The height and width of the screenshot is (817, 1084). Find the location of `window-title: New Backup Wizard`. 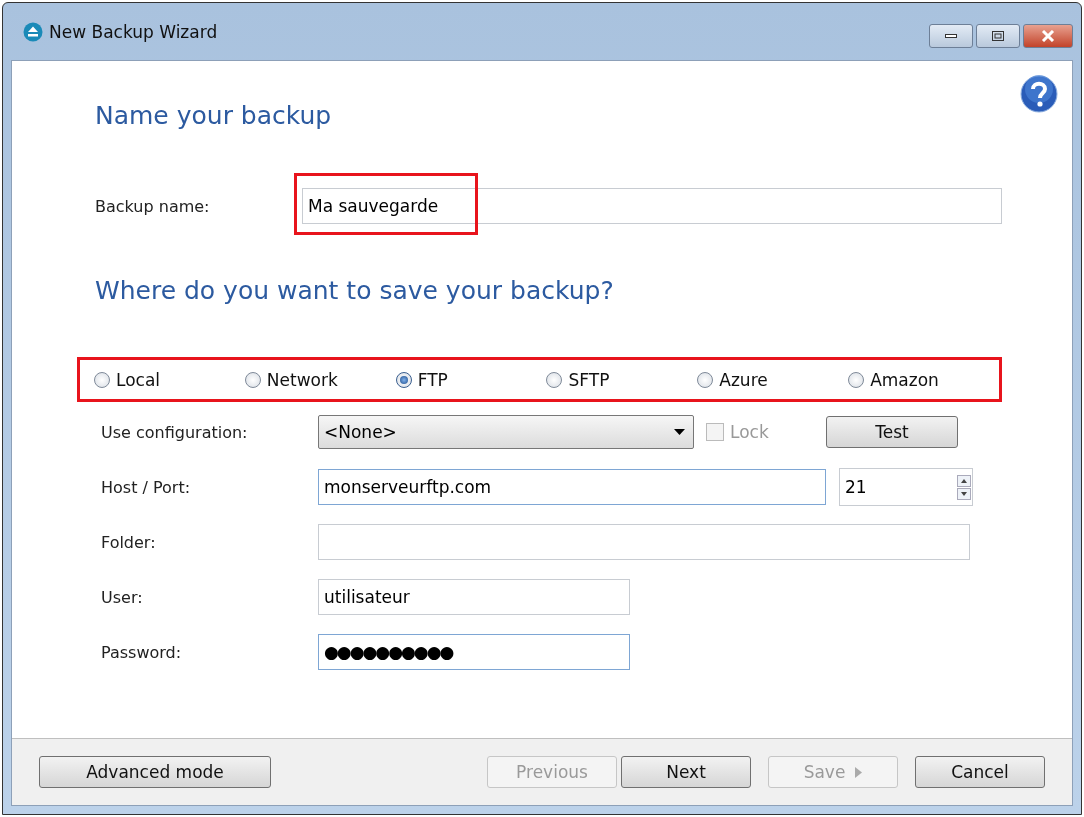

window-title: New Backup Wizard is located at coordinates (133, 31).